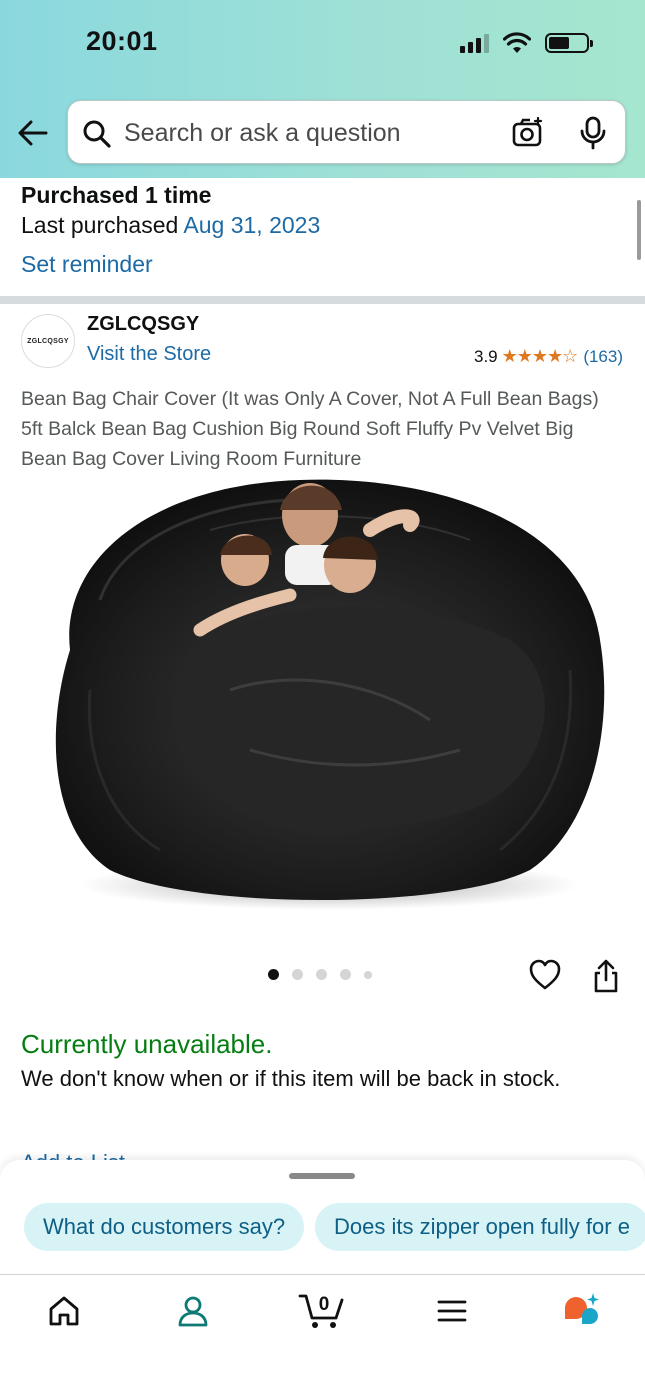 Image resolution: width=645 pixels, height=1398 pixels. I want to click on camera-search-icon, so click(528, 133).